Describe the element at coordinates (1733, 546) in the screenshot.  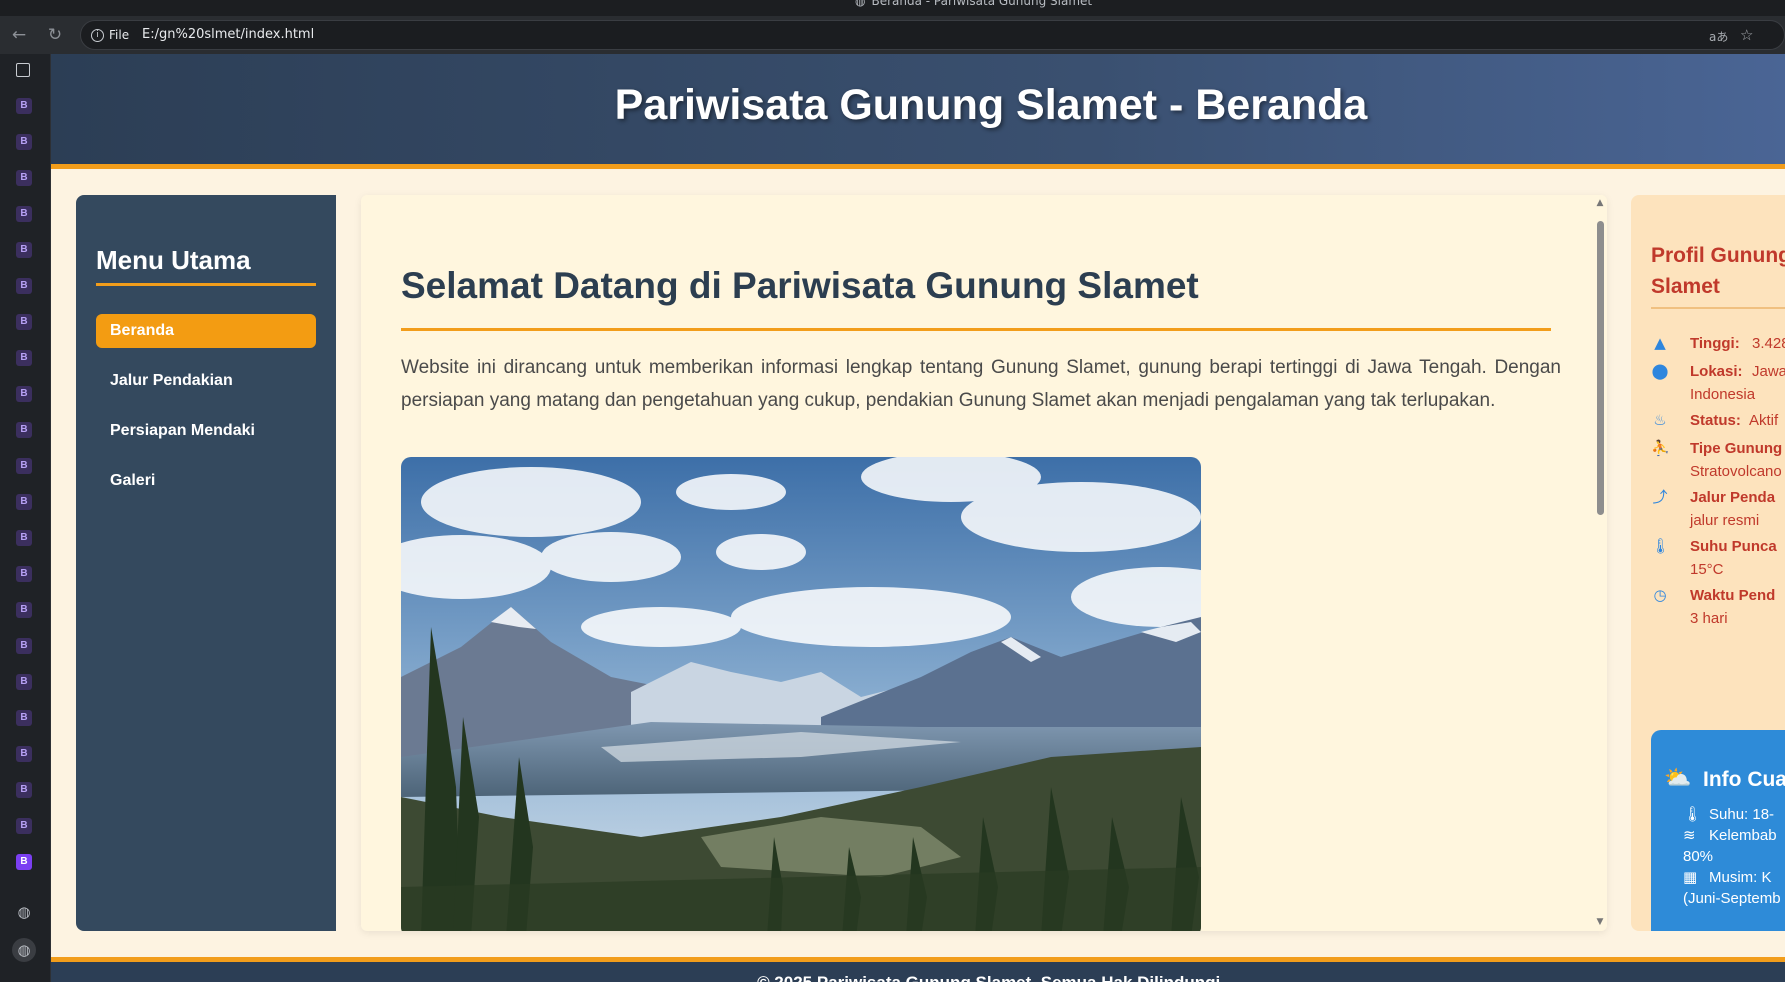
I see `profile-label: Suhu Punca` at that location.